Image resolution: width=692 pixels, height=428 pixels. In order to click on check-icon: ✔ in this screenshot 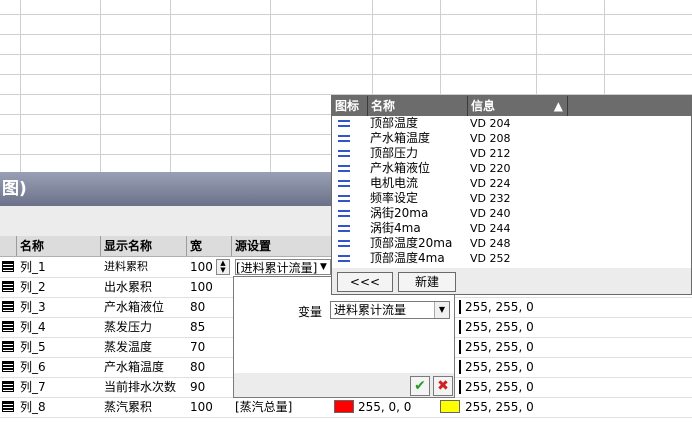, I will do `click(420, 386)`.